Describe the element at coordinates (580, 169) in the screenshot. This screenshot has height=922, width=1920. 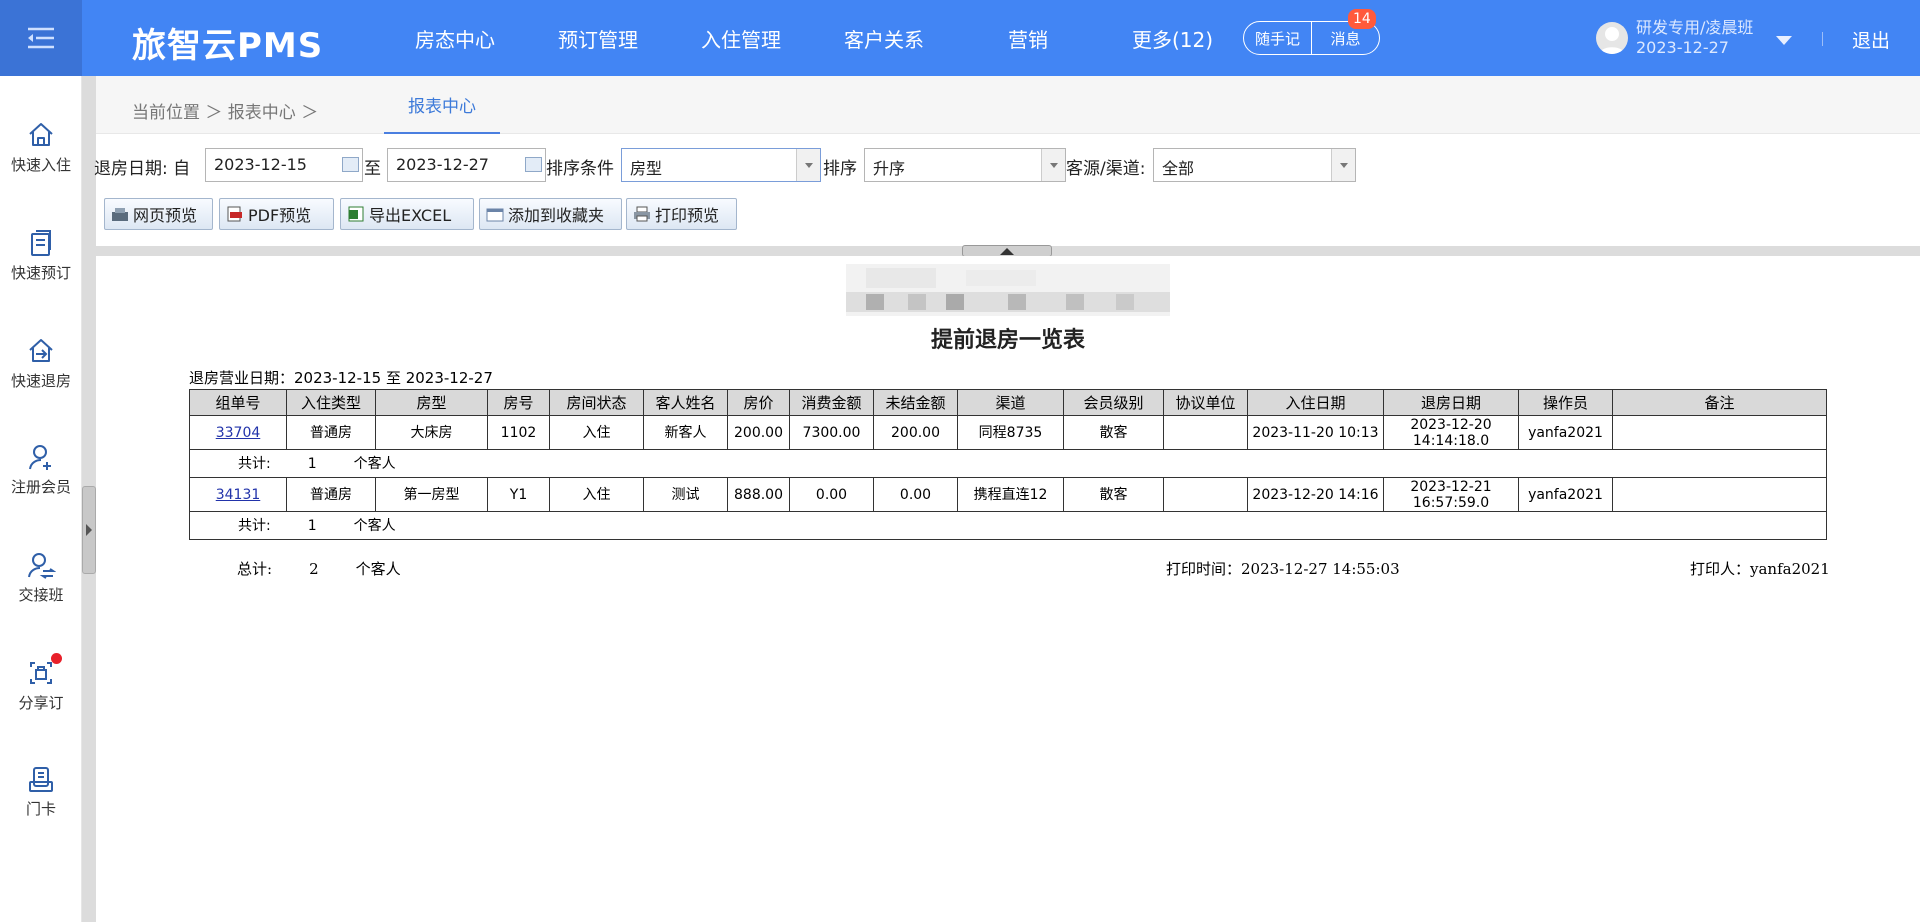
I see `sort-field-label: 排序条件` at that location.